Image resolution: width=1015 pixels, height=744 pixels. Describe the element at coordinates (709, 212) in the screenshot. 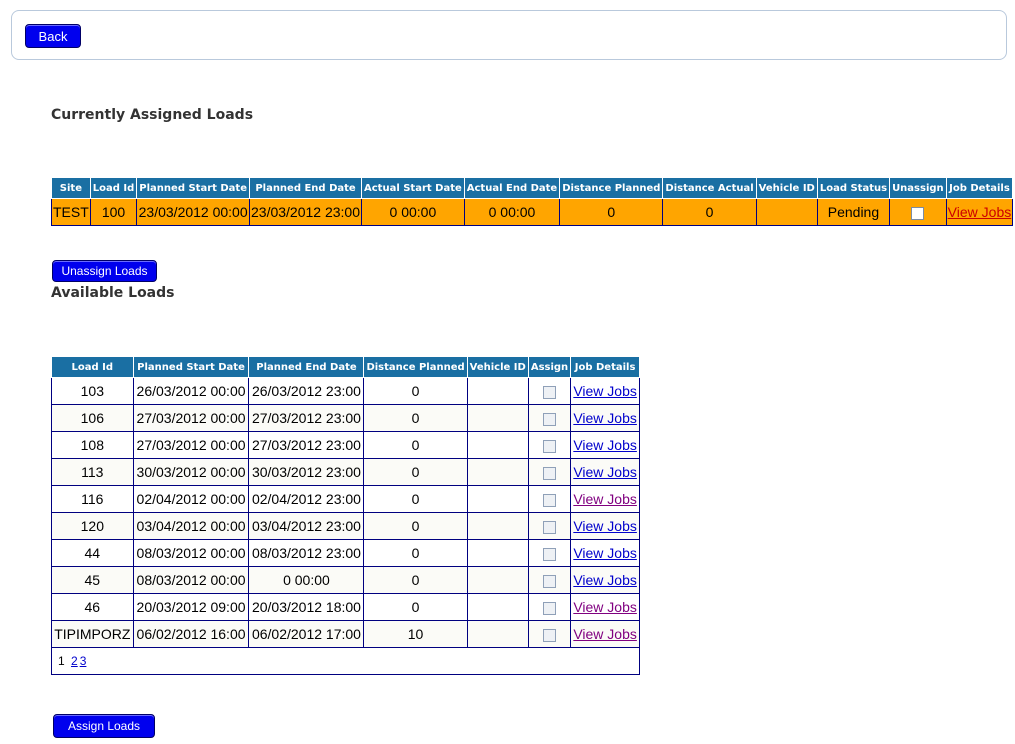

I see `distance-actual-cell: 0` at that location.